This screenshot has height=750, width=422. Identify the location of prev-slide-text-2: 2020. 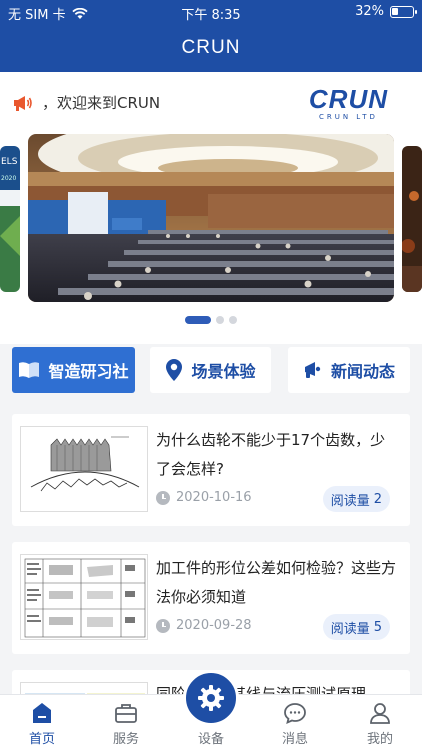
(8, 178).